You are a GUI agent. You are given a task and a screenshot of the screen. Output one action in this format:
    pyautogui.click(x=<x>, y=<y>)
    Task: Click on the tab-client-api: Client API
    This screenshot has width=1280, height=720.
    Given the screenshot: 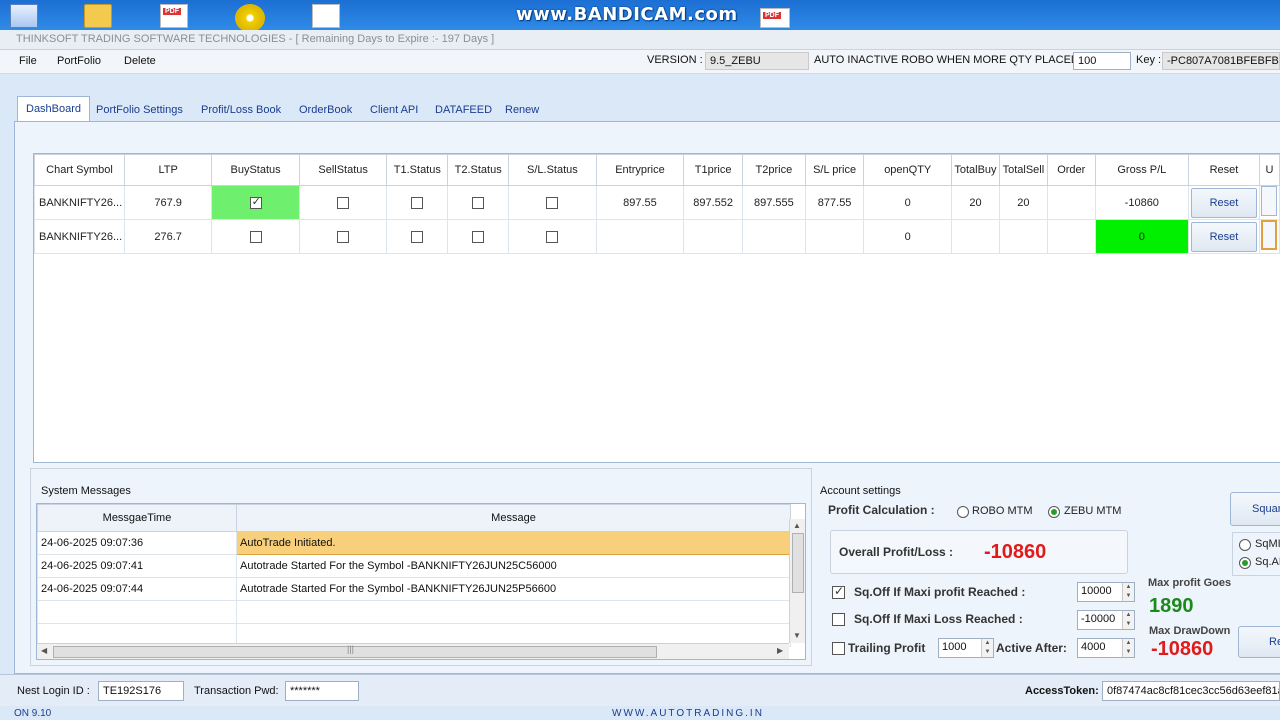 What is the action you would take?
    pyautogui.click(x=394, y=110)
    